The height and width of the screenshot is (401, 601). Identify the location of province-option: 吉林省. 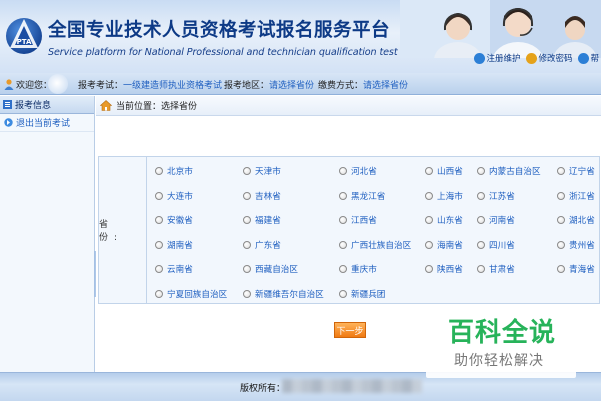
(262, 196).